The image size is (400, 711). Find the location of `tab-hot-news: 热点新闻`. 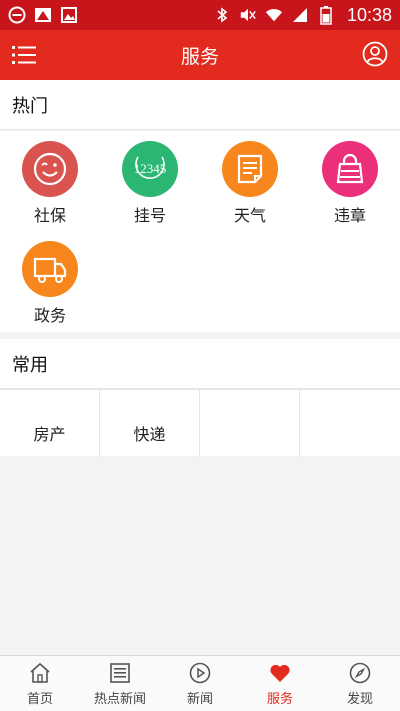

tab-hot-news: 热点新闻 is located at coordinates (120, 683).